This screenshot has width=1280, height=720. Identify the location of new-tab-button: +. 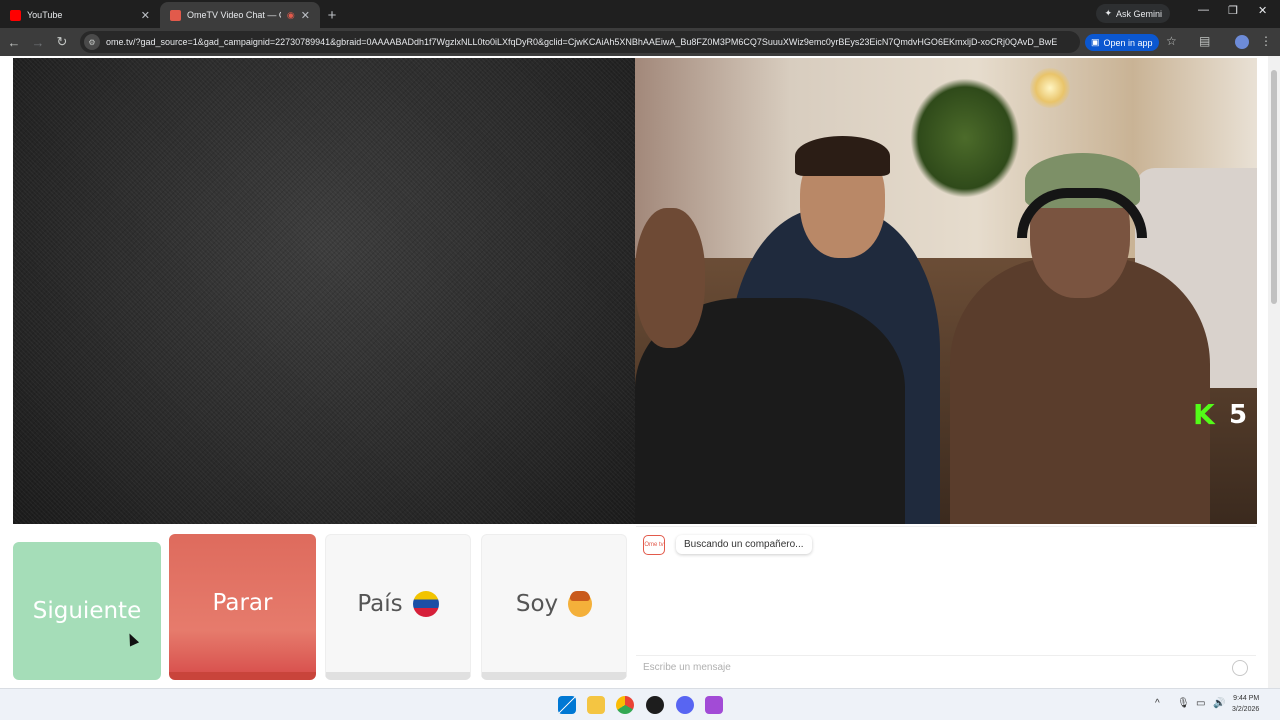
(332, 15).